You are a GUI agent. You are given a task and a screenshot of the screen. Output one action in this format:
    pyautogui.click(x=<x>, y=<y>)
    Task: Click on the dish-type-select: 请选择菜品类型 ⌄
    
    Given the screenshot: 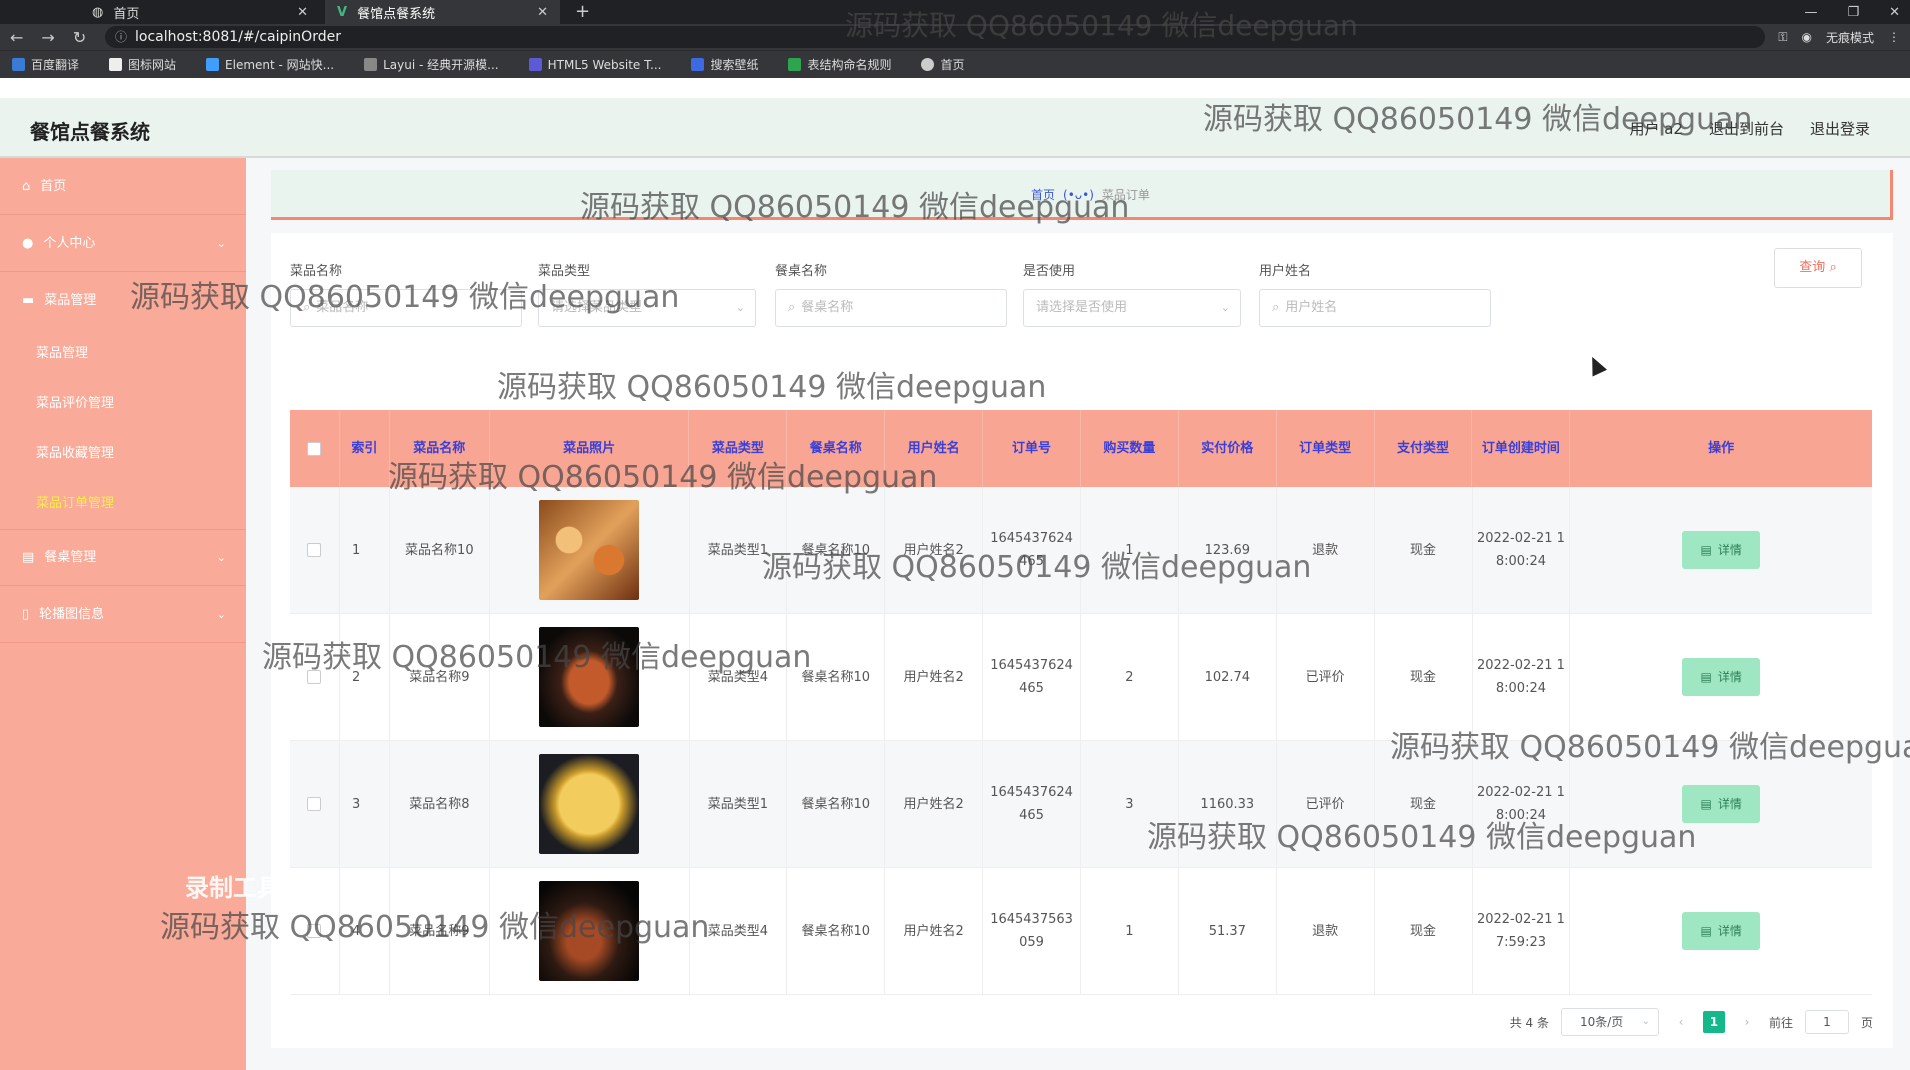 What is the action you would take?
    pyautogui.click(x=647, y=308)
    